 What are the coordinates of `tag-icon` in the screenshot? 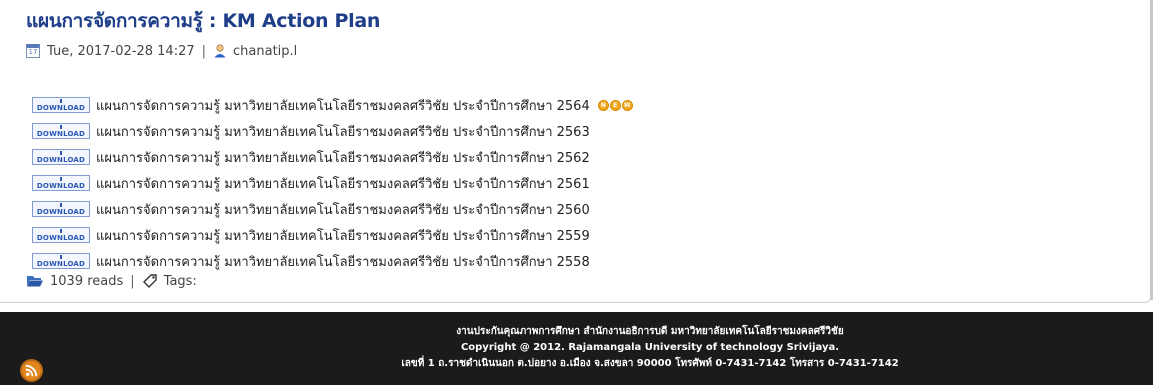 It's located at (149, 281).